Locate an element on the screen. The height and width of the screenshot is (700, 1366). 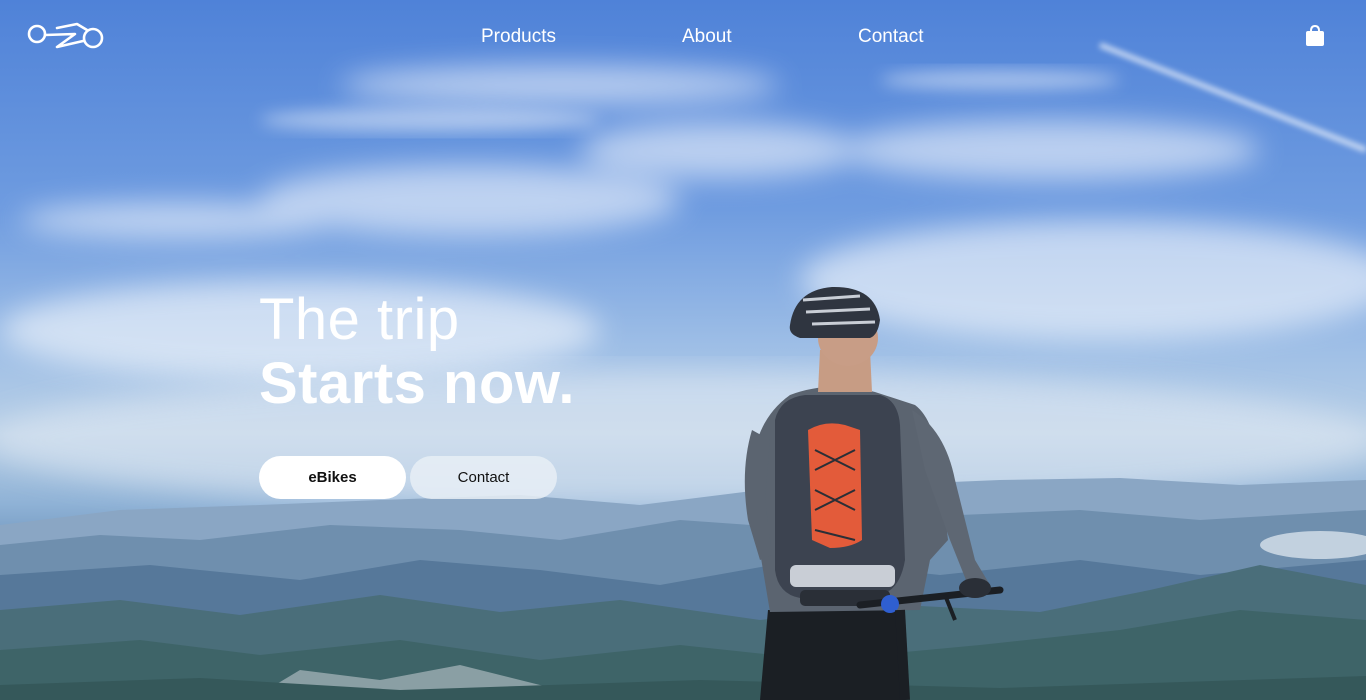
top-navigation: Products About Contact is located at coordinates (683, 38).